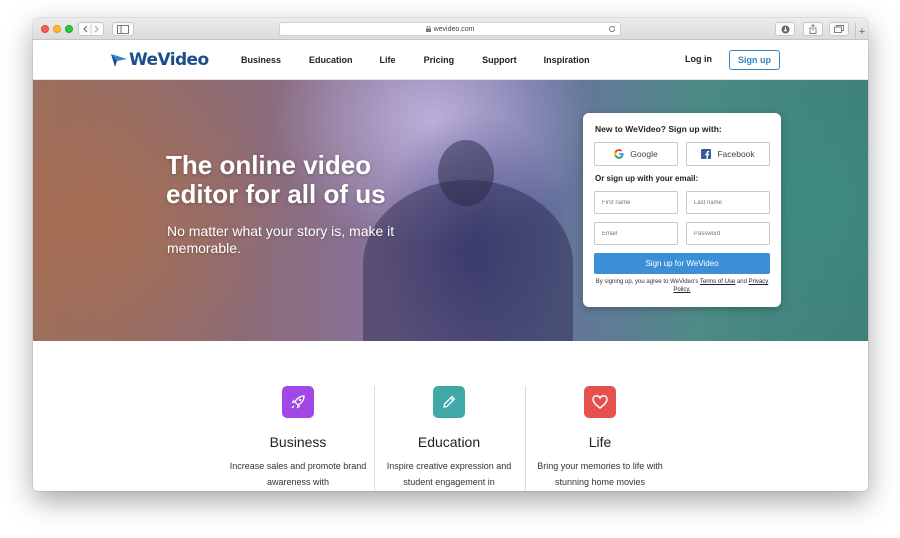 The image size is (900, 538). I want to click on feature-title: Business, so click(298, 442).